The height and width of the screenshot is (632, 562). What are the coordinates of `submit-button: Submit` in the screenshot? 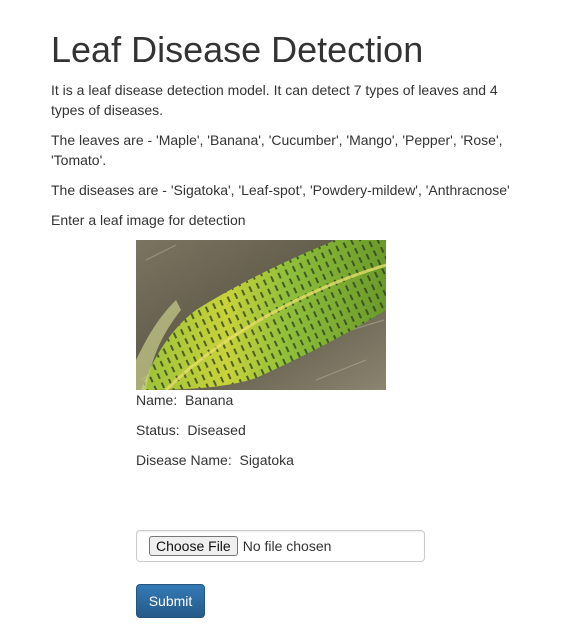 It's located at (170, 601).